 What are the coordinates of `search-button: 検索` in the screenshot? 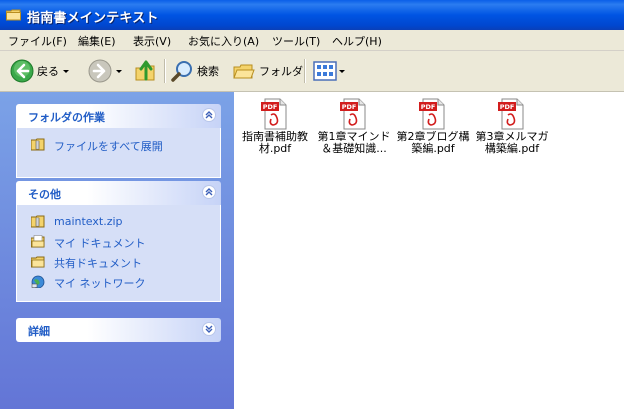 It's located at (194, 71).